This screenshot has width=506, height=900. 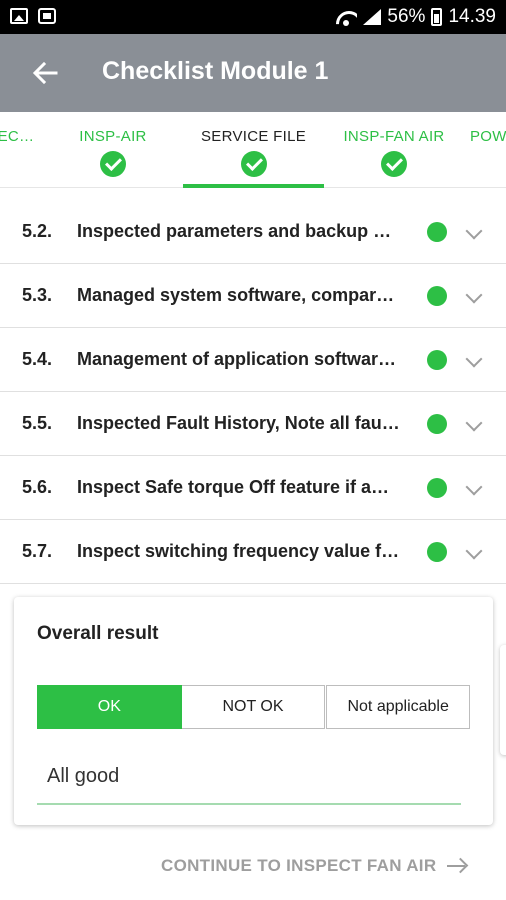 I want to click on card-title: Overall result, so click(x=98, y=633).